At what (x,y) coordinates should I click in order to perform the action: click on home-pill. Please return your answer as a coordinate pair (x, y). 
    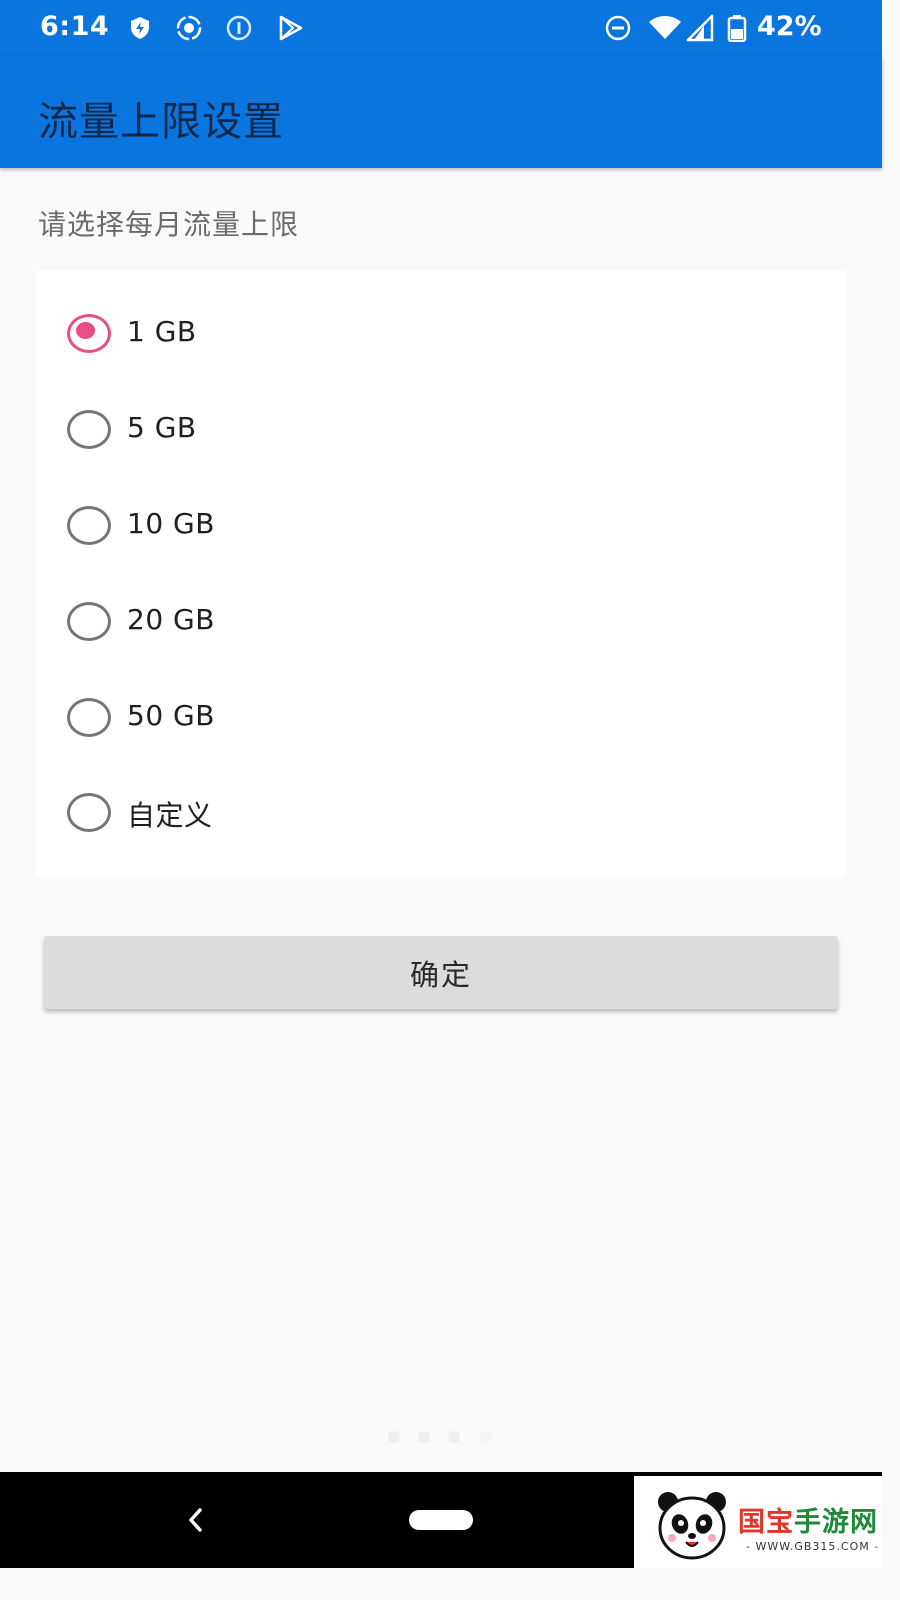
    Looking at the image, I should click on (441, 1520).